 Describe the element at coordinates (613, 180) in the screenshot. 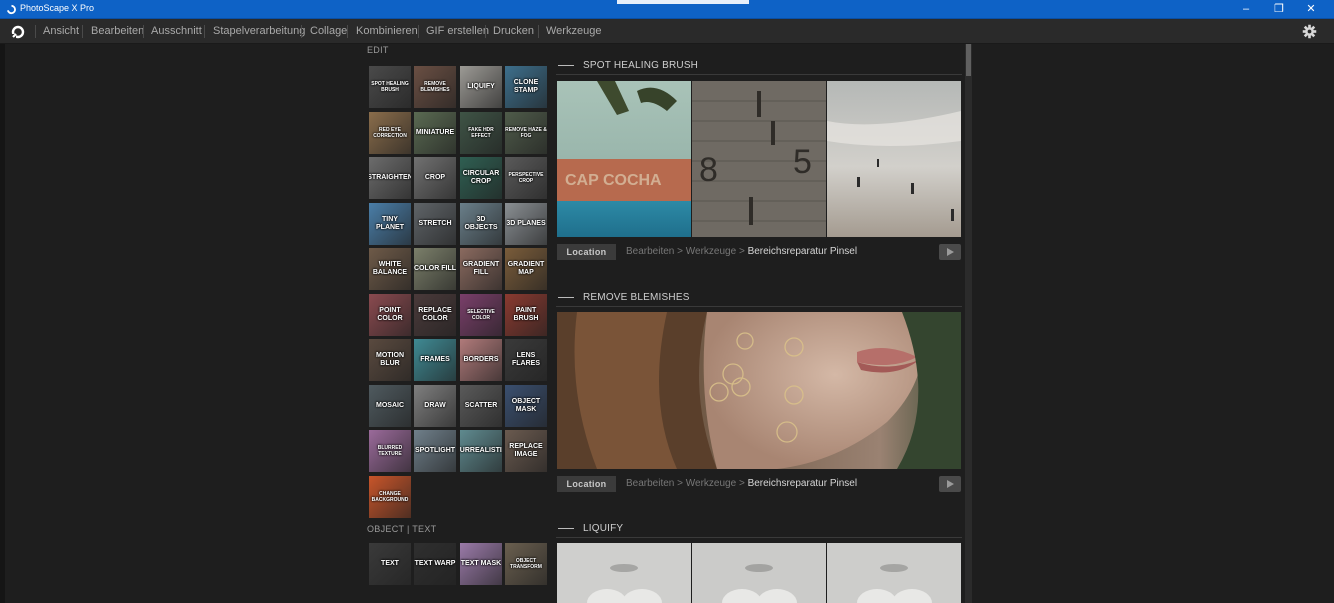

I see `svg-text: CAP COCHA` at that location.